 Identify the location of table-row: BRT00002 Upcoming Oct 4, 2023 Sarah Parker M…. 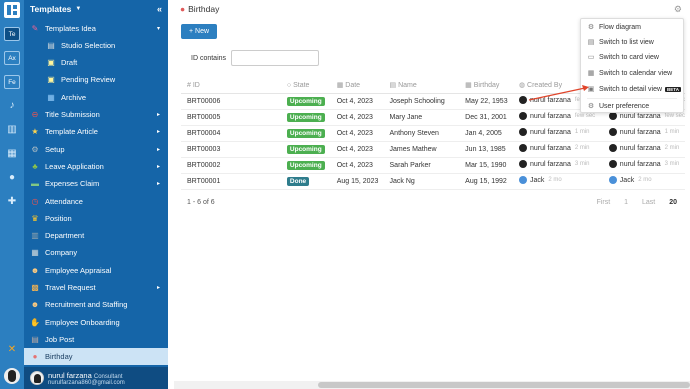
(433, 165).